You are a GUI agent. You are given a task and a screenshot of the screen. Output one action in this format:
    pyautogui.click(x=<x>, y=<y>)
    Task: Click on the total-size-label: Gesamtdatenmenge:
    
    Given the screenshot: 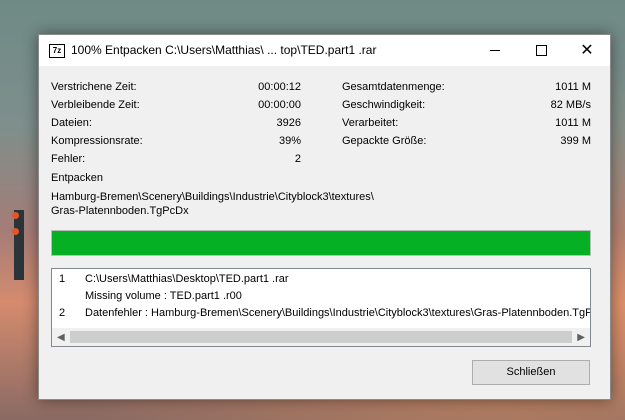 What is the action you would take?
    pyautogui.click(x=393, y=87)
    